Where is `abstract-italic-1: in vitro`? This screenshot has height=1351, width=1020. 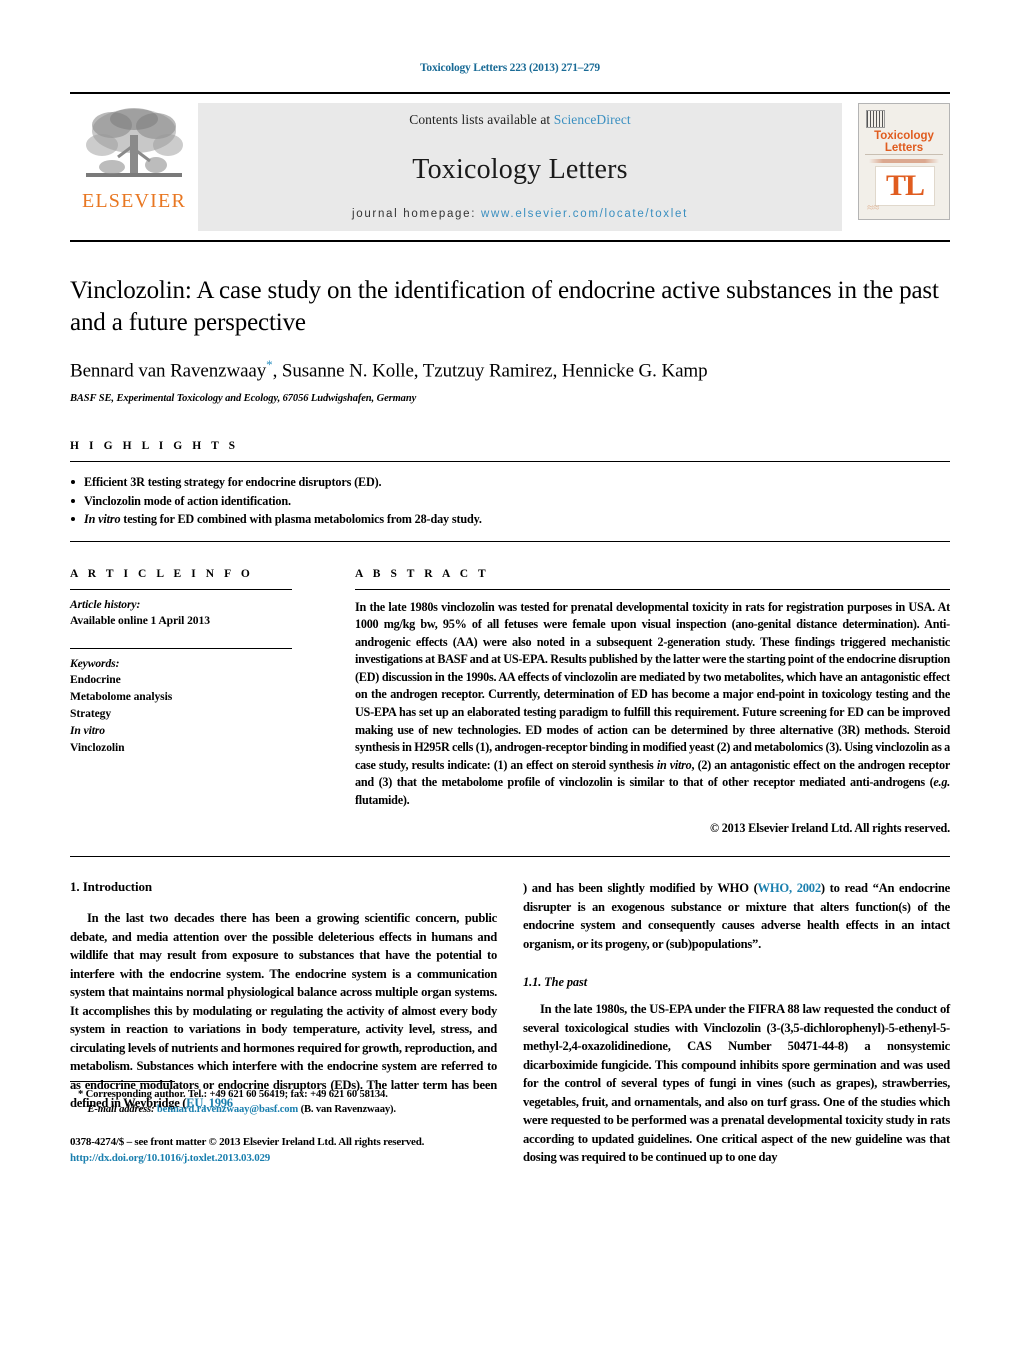 abstract-italic-1: in vitro is located at coordinates (674, 764).